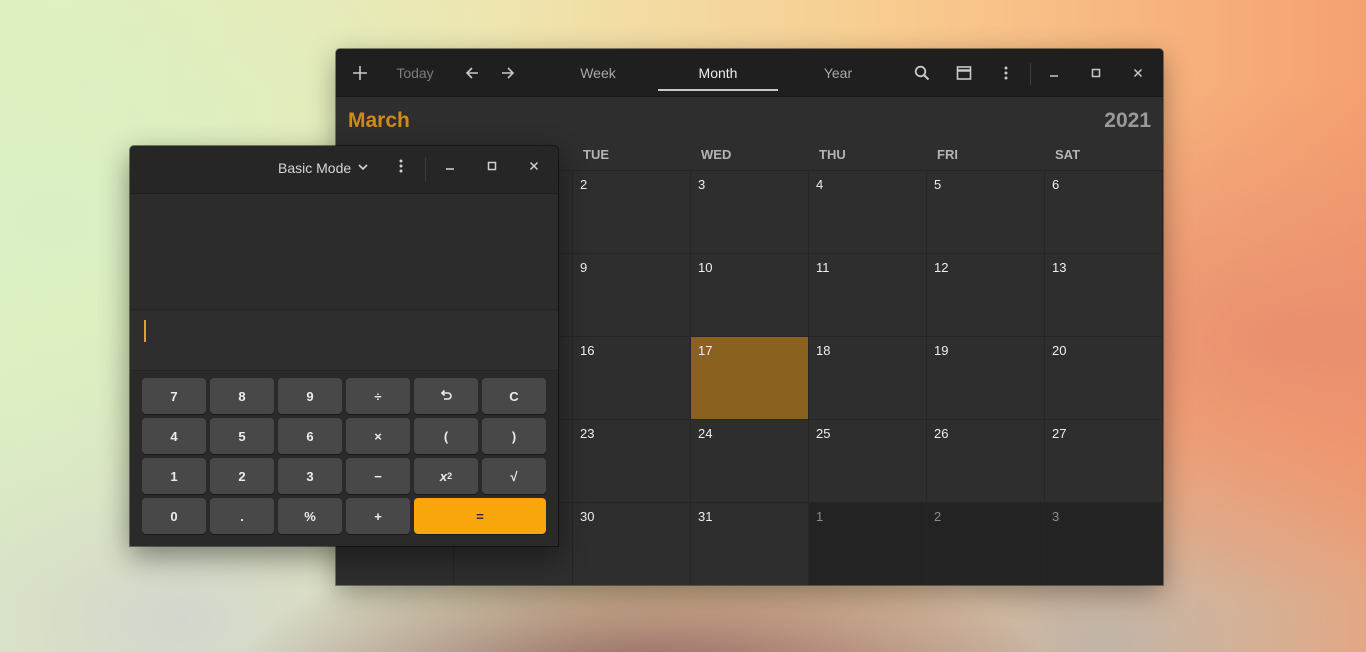 This screenshot has width=1366, height=652. What do you see at coordinates (1059, 350) in the screenshot?
I see `day-number: 20` at bounding box center [1059, 350].